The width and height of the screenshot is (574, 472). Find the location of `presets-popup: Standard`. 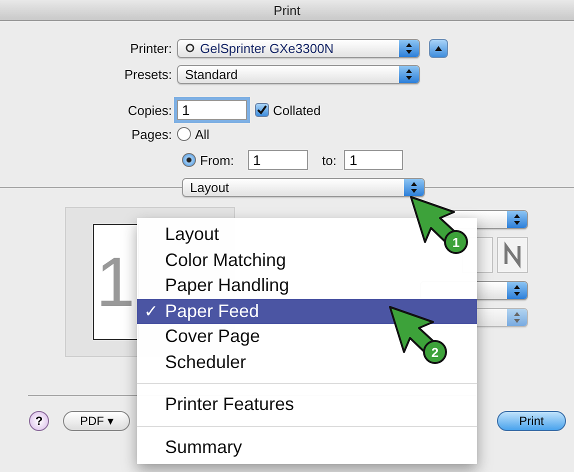

presets-popup: Standard is located at coordinates (298, 74).